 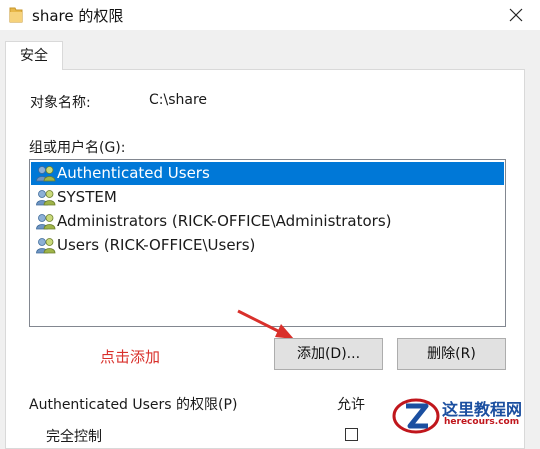 What do you see at coordinates (77, 148) in the screenshot?
I see `groups-label: 组或用户名(G):` at bounding box center [77, 148].